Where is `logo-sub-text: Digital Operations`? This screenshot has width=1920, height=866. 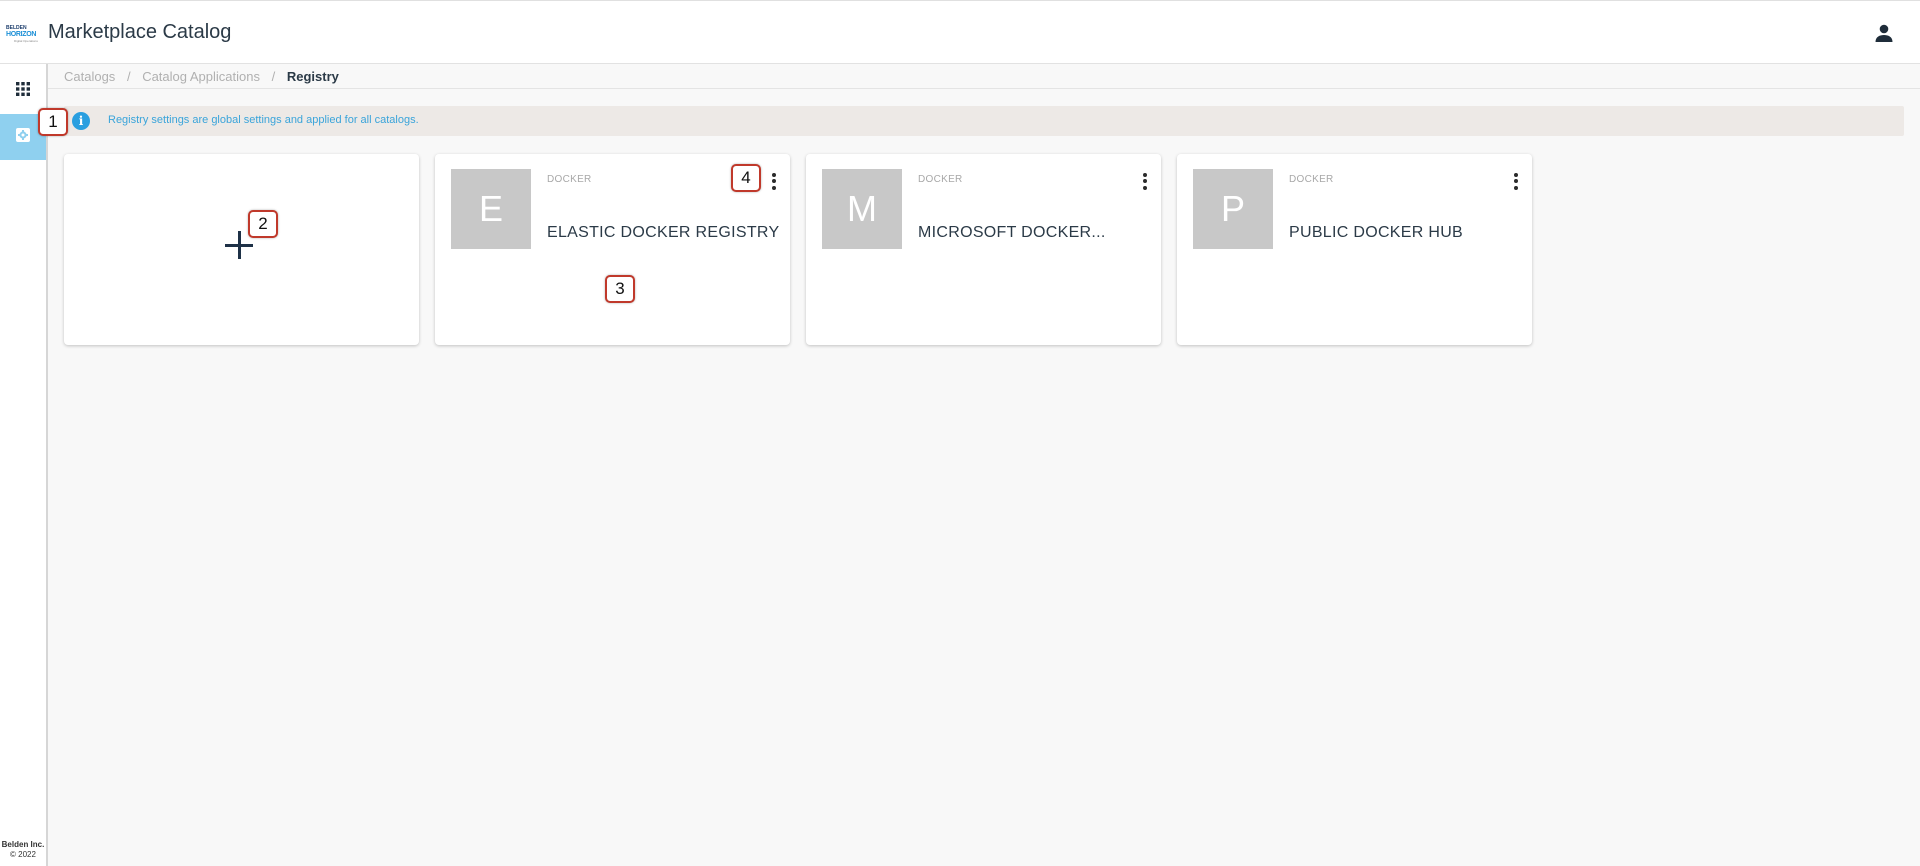 logo-sub-text: Digital Operations is located at coordinates (26, 41).